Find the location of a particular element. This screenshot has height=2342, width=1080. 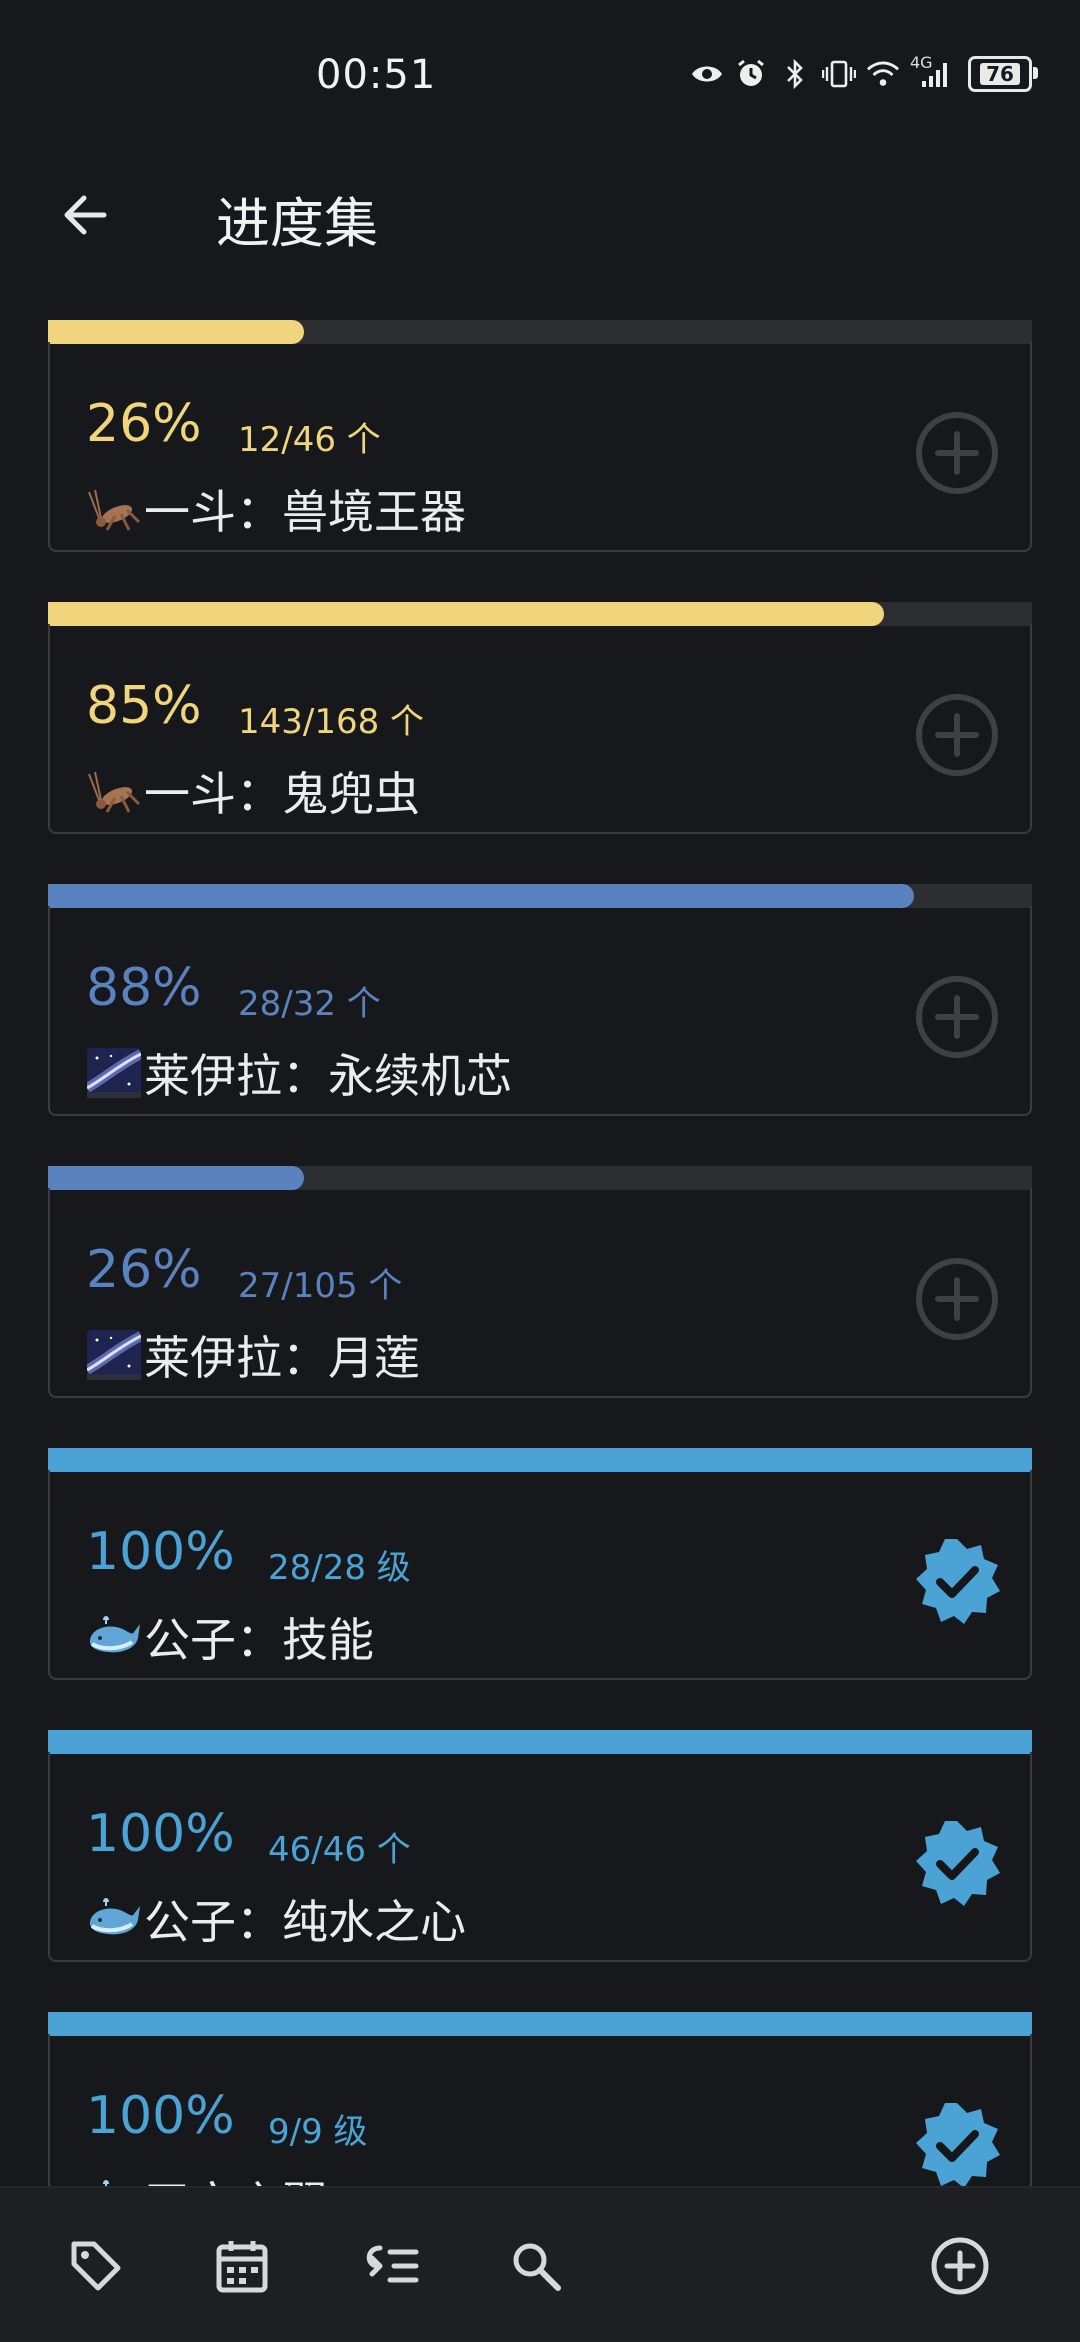

progress-card: 100% 46/46 个 公子：纯水之心 is located at coordinates (540, 1847).